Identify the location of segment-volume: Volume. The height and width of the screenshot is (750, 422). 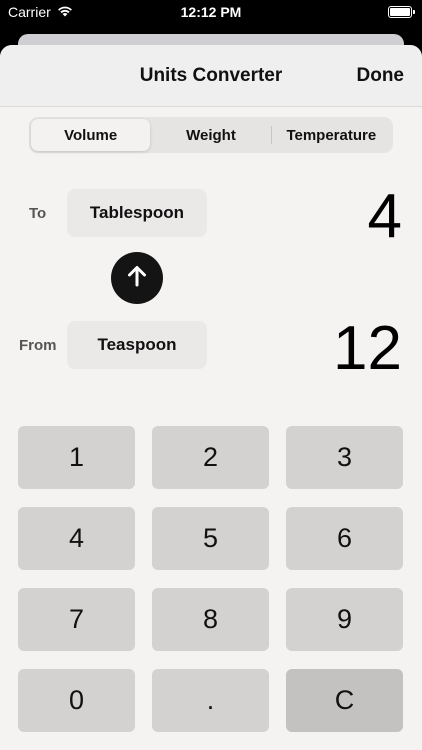
(91, 135).